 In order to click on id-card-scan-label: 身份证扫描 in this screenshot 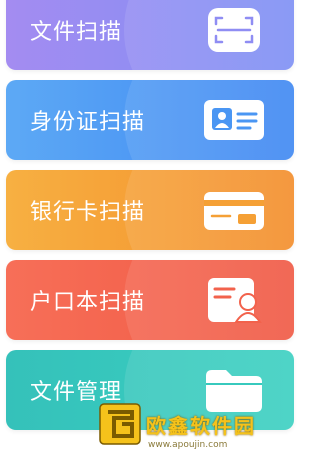, I will do `click(88, 122)`.